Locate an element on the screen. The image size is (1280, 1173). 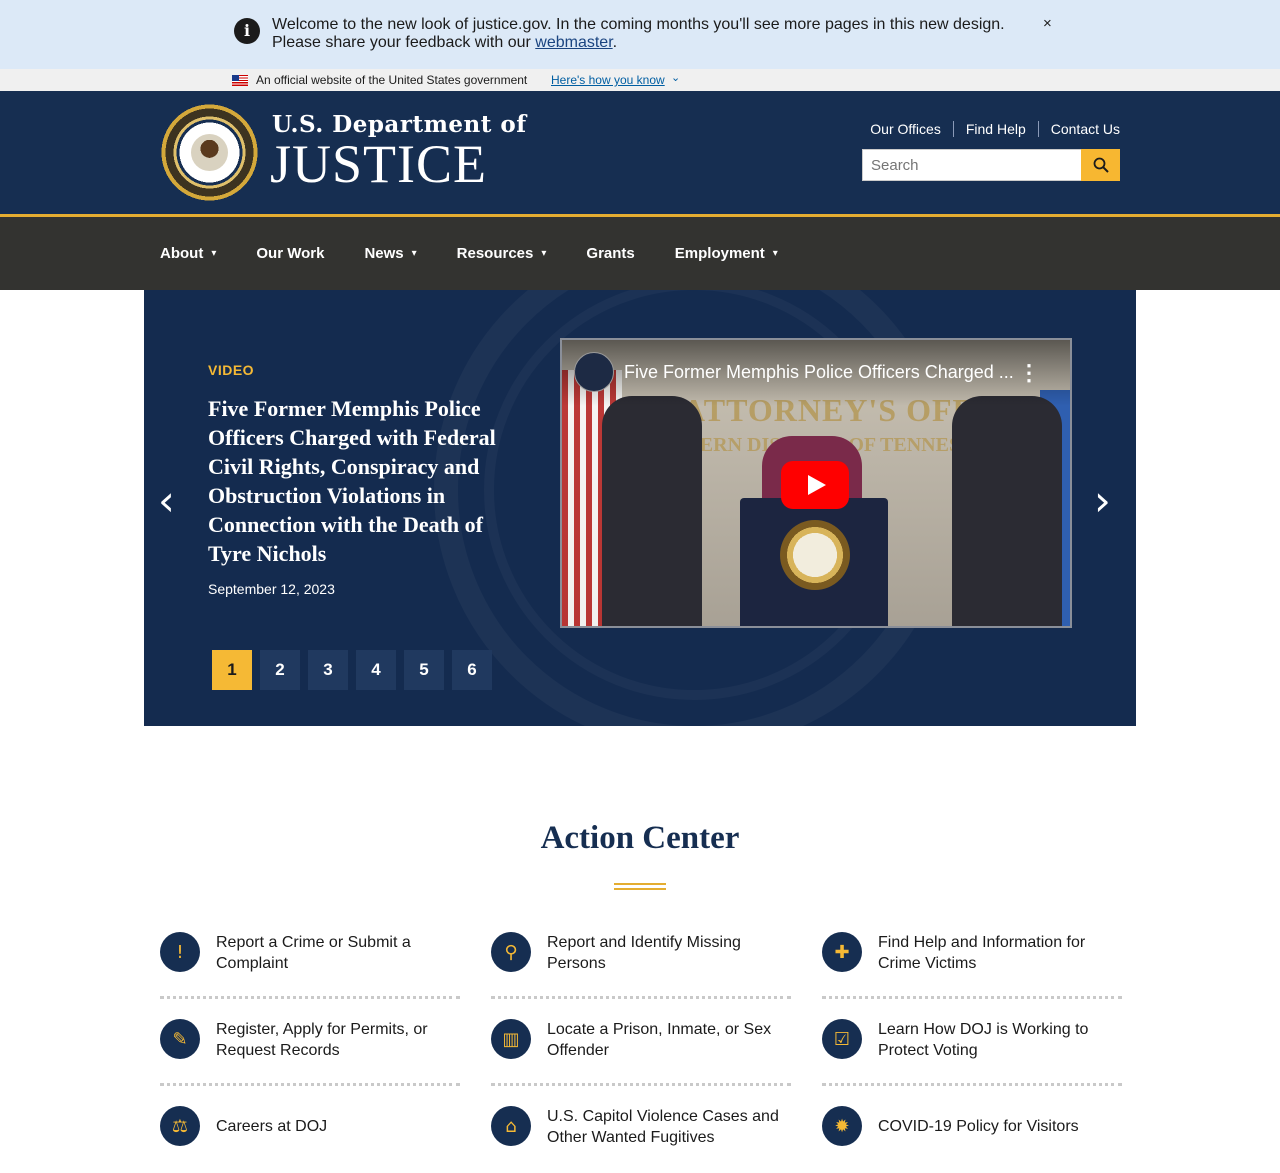
capitol-icon: ⌂ is located at coordinates (511, 1126).